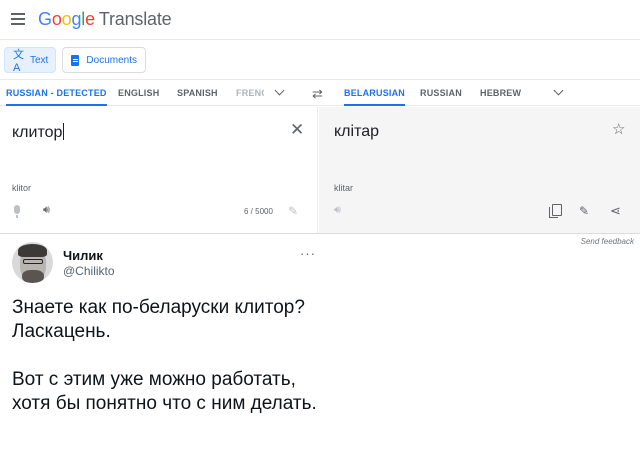 The image size is (640, 467). What do you see at coordinates (558, 90) in the screenshot?
I see `target-lang-more-chevron-icon` at bounding box center [558, 90].